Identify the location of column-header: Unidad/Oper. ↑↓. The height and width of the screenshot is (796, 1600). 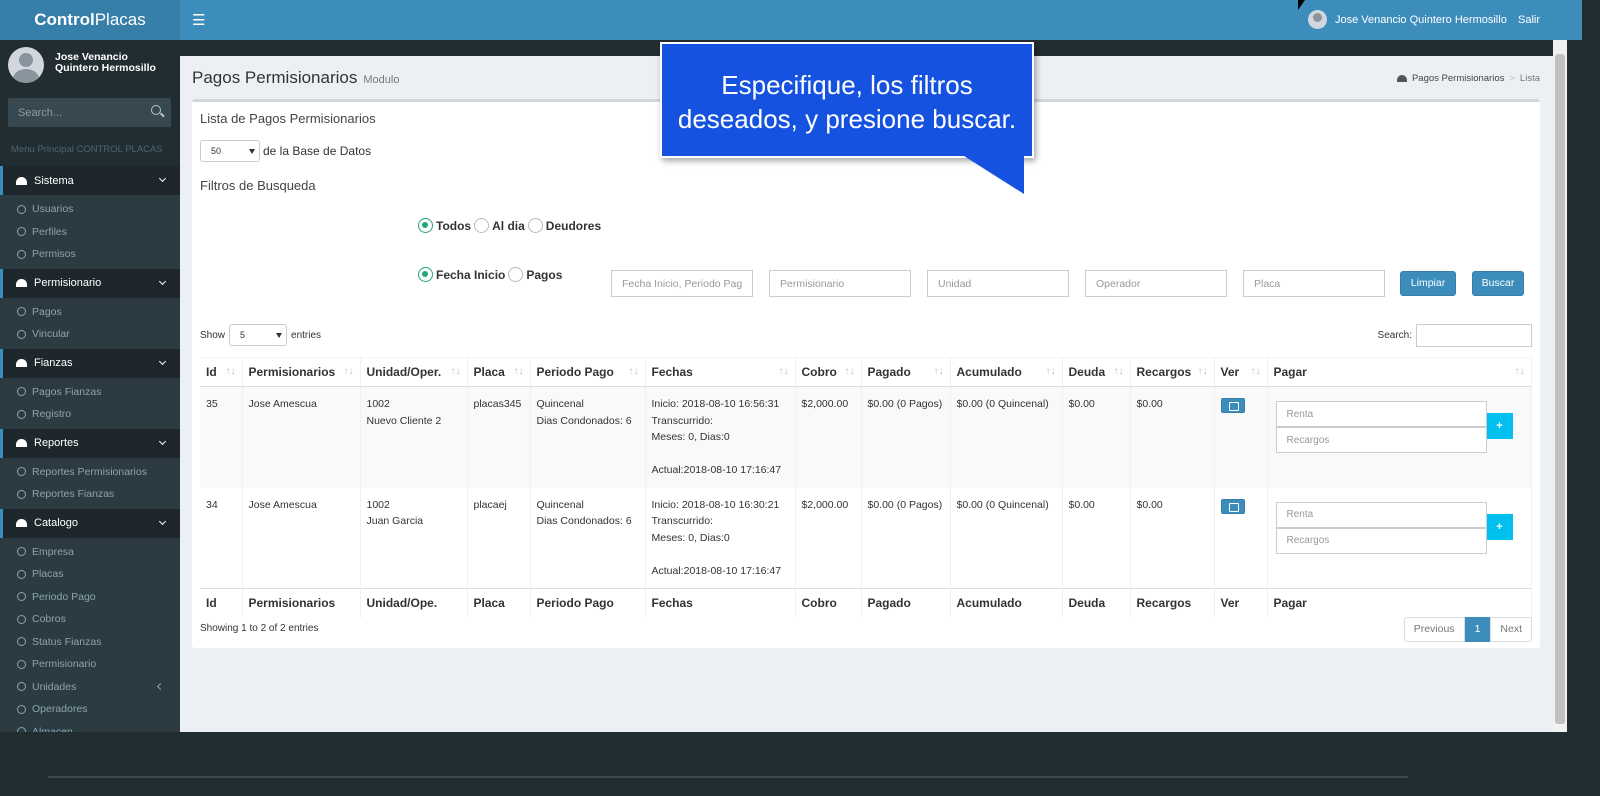
(414, 372).